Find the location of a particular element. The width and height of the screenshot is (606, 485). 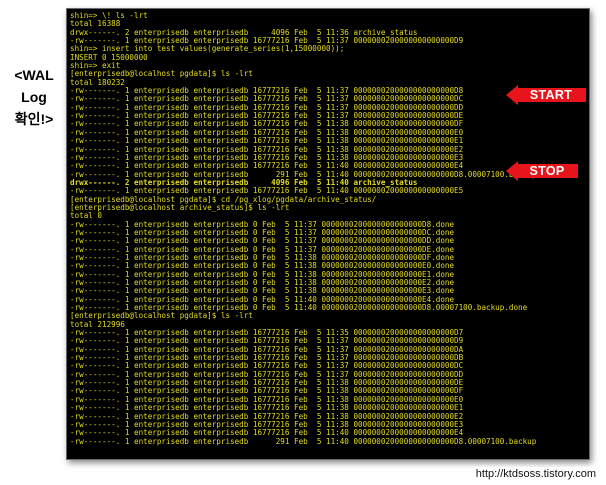

terminal-line: total 16388 is located at coordinates (95, 24).